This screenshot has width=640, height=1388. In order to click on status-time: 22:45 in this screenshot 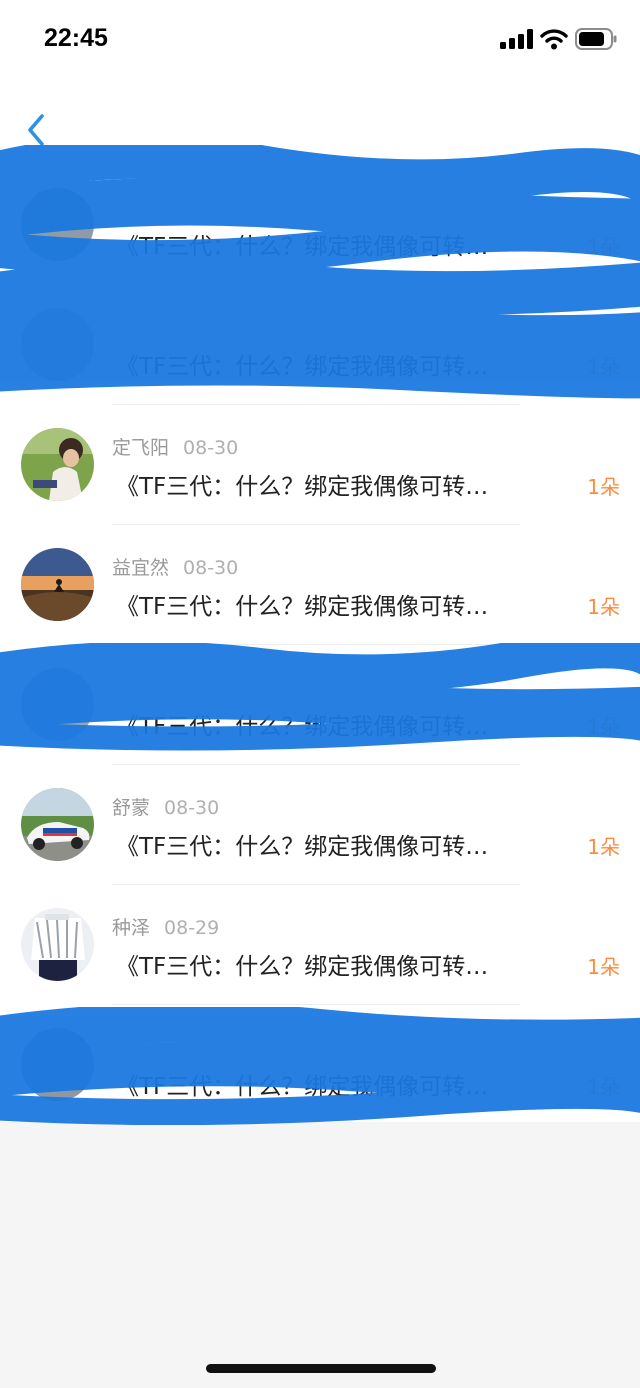, I will do `click(76, 38)`.